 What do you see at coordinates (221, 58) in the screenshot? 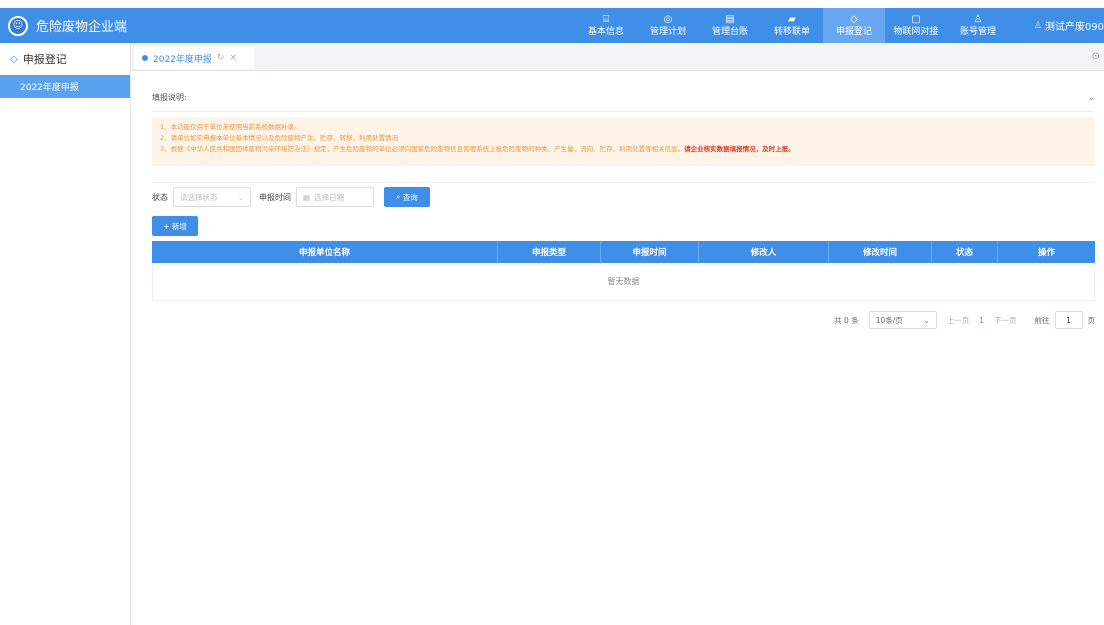
I see `refresh-icon: ↻` at bounding box center [221, 58].